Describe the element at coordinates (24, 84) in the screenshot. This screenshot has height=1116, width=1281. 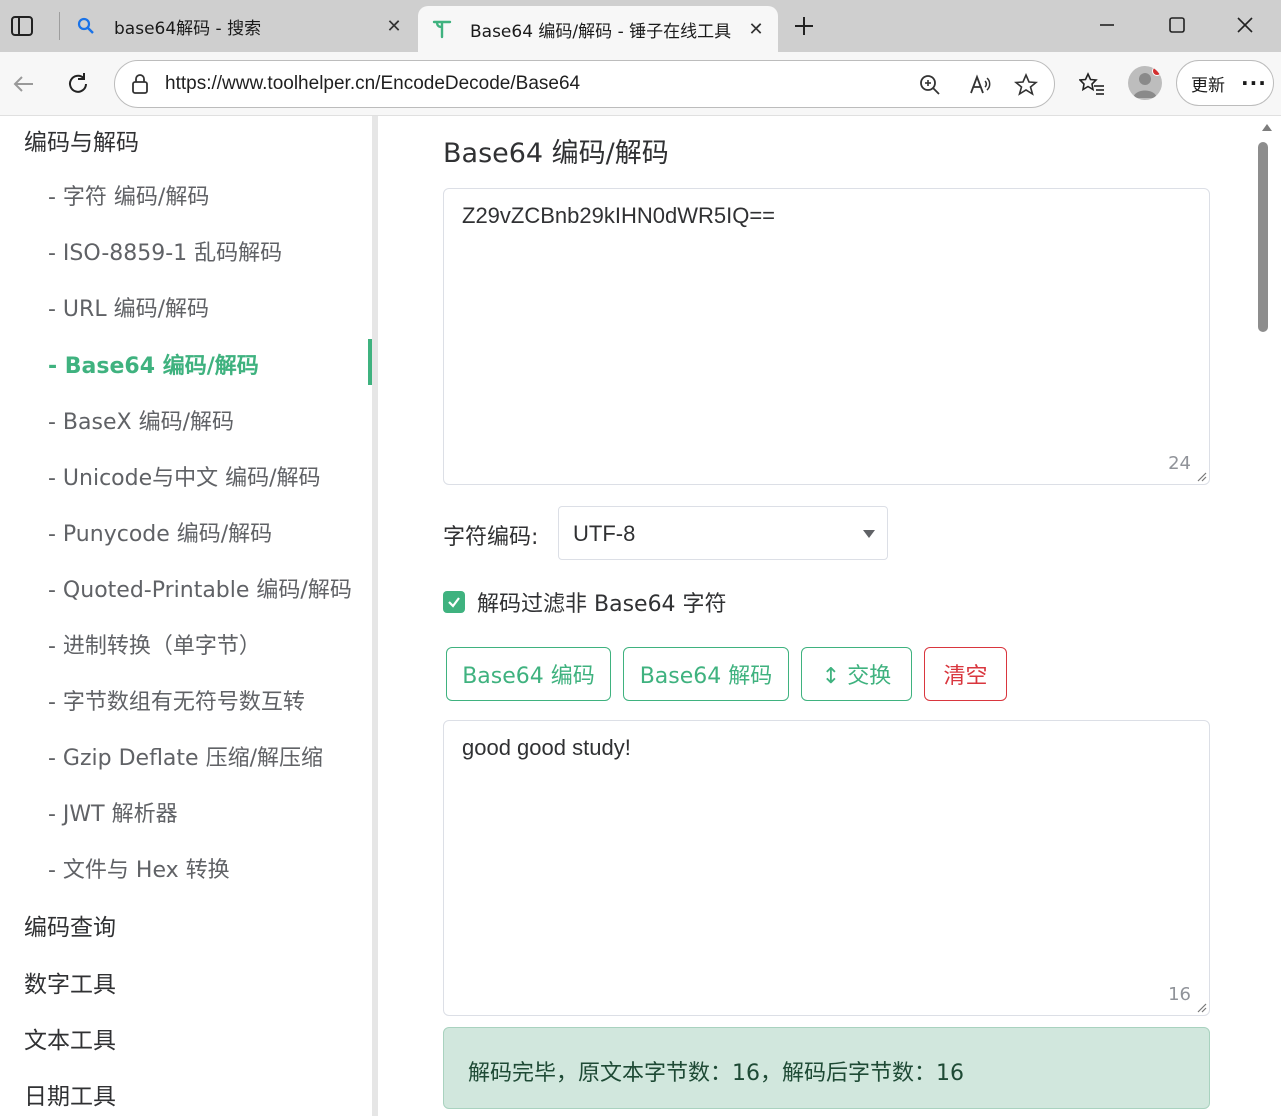
I see `back-icon` at that location.